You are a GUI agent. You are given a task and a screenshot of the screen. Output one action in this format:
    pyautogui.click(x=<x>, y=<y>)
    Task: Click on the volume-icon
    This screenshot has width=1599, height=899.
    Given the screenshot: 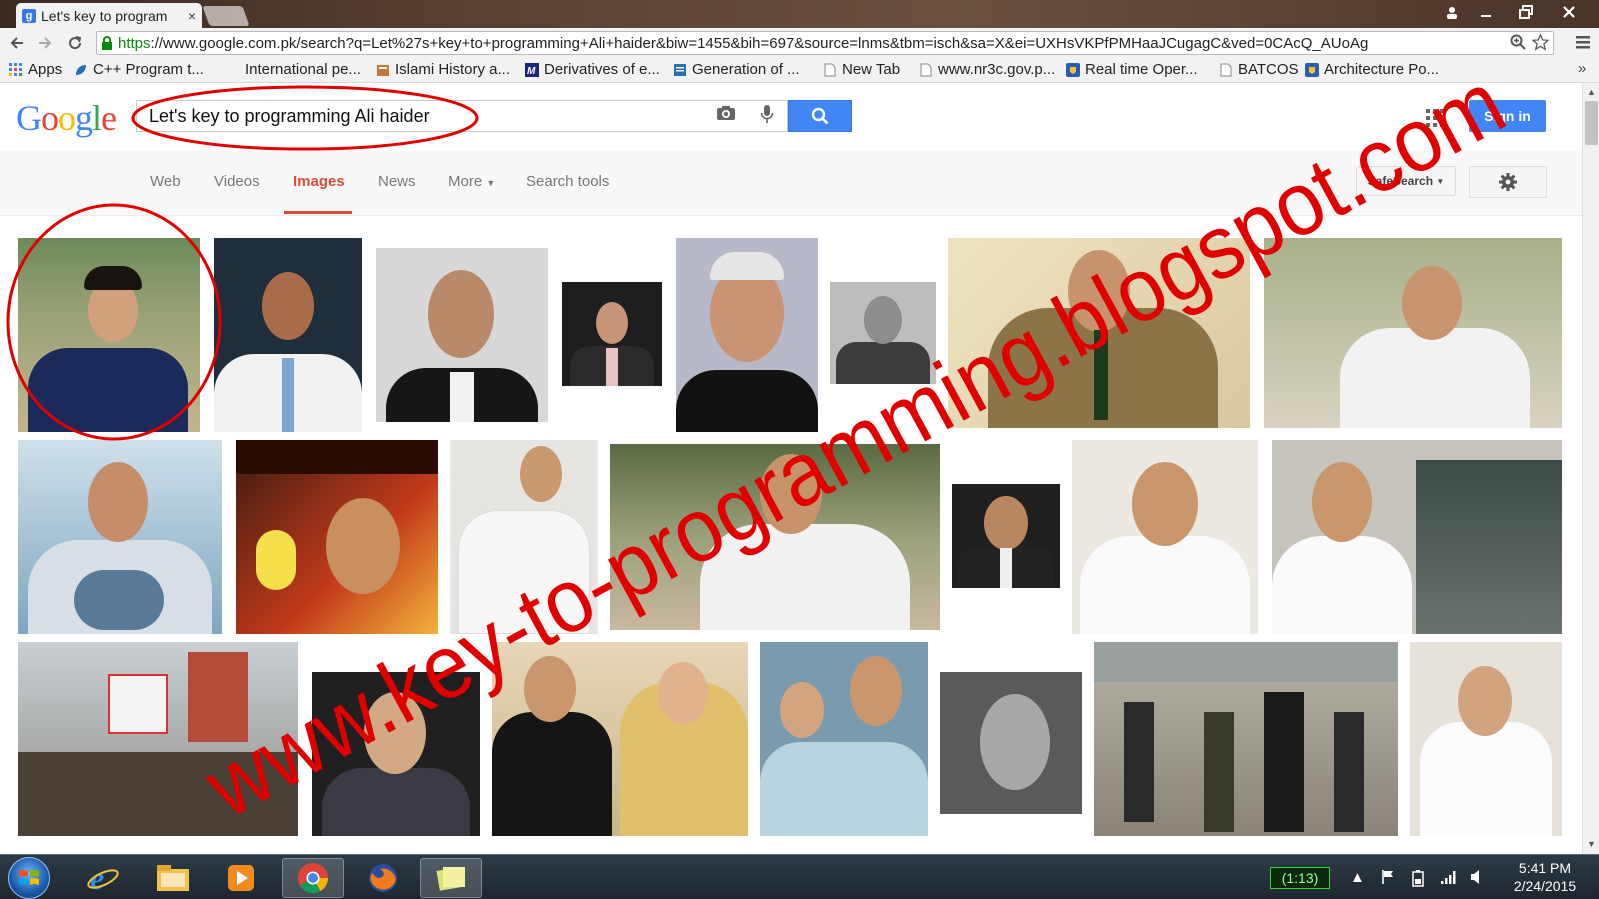 What is the action you would take?
    pyautogui.click(x=1476, y=879)
    